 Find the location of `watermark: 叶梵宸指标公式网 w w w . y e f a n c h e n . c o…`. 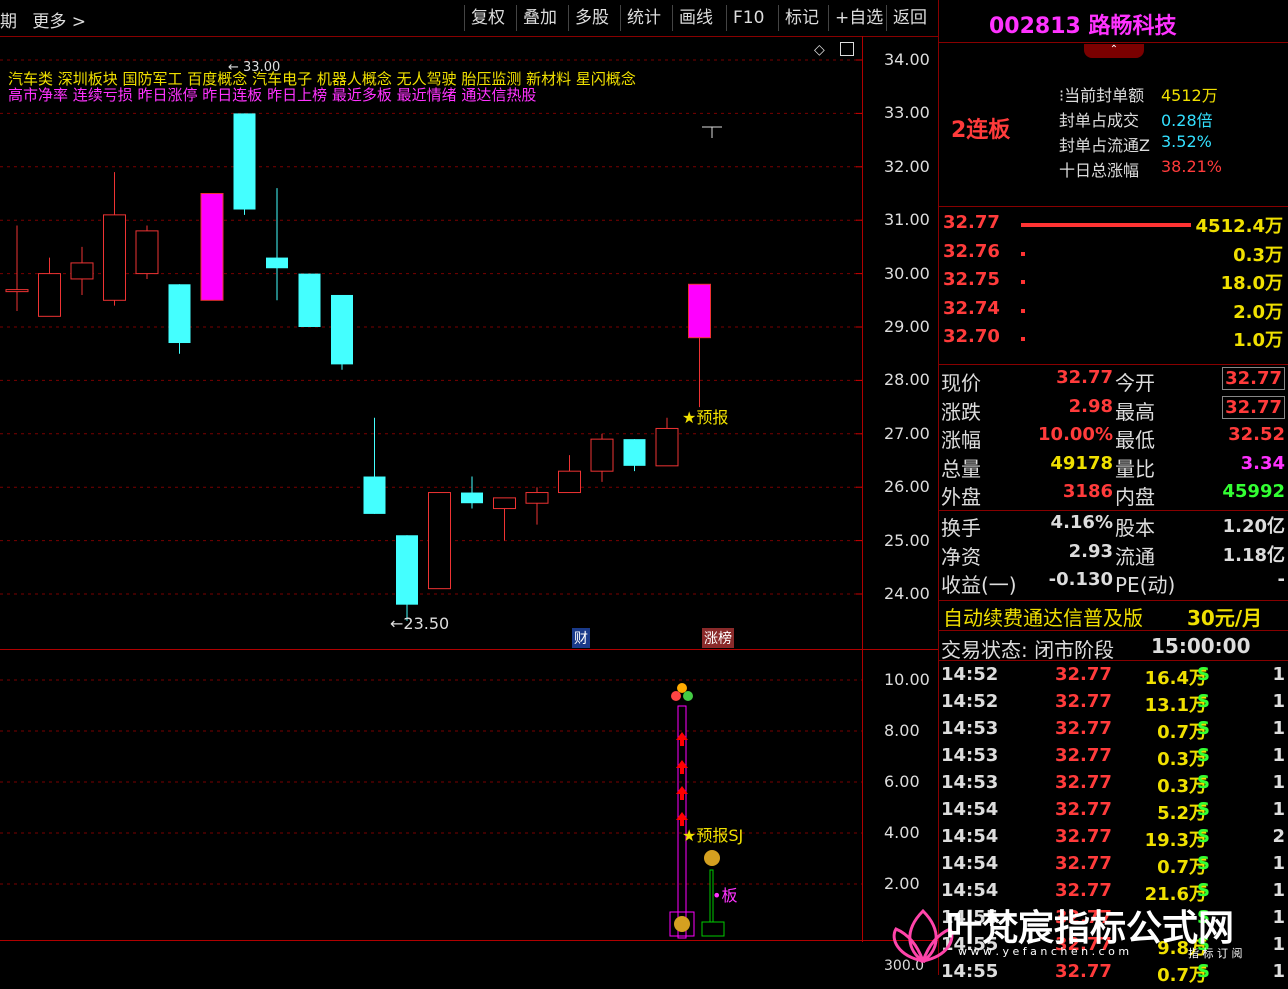

watermark: 叶梵宸指标公式网 w w w . y e f a n c h e n . c o… is located at coordinates (1088, 935).